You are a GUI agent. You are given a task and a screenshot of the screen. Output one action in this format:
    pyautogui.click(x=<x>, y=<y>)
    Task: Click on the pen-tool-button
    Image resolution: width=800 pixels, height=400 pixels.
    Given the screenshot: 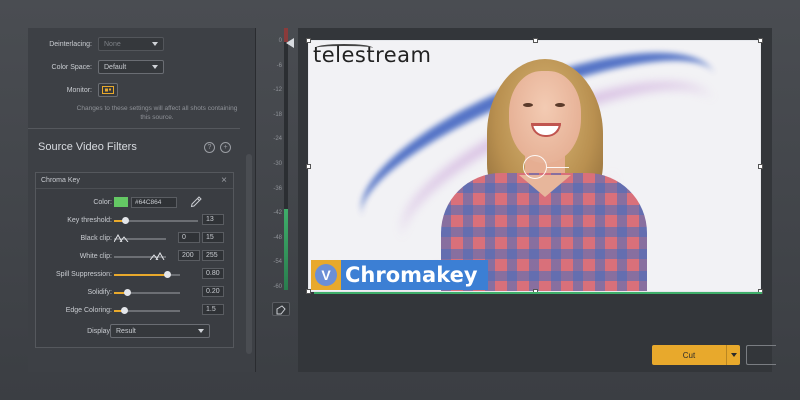 What is the action you would take?
    pyautogui.click(x=281, y=309)
    